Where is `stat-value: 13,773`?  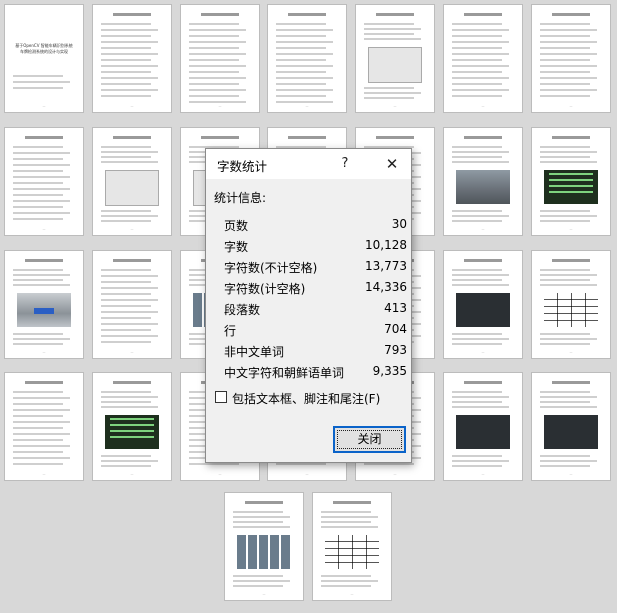
stat-value: 13,773 is located at coordinates (386, 266).